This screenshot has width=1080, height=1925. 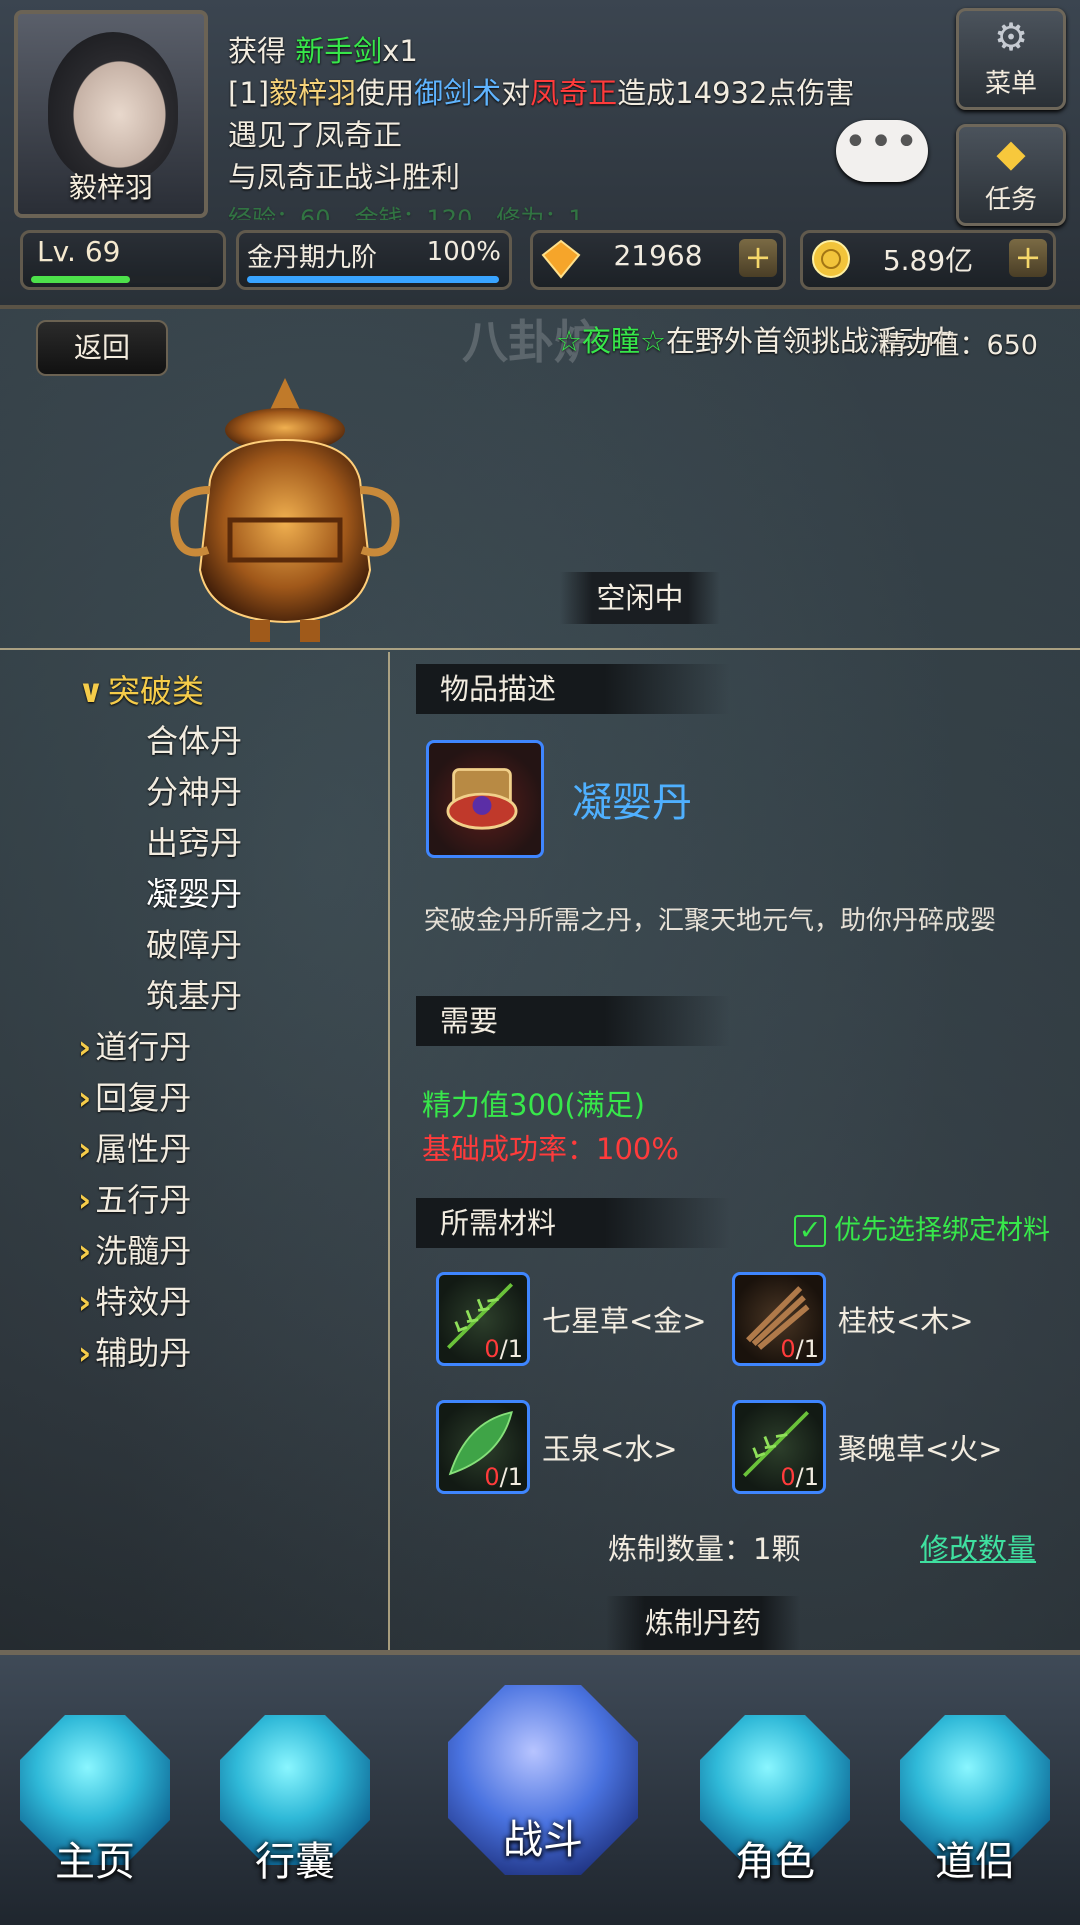 I want to click on nav-label: 行囊, so click(x=295, y=1862).